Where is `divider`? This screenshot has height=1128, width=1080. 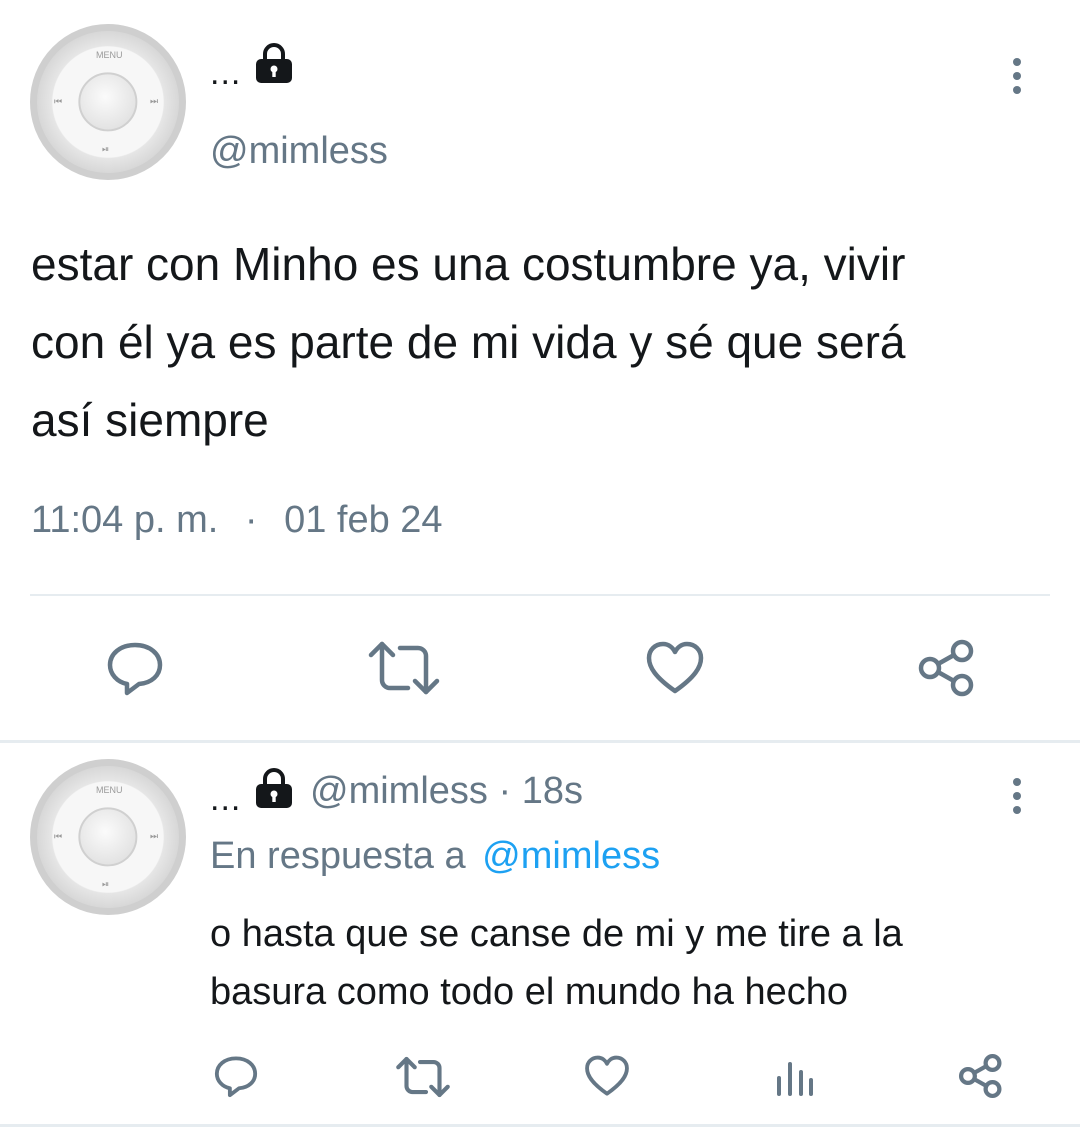 divider is located at coordinates (540, 595).